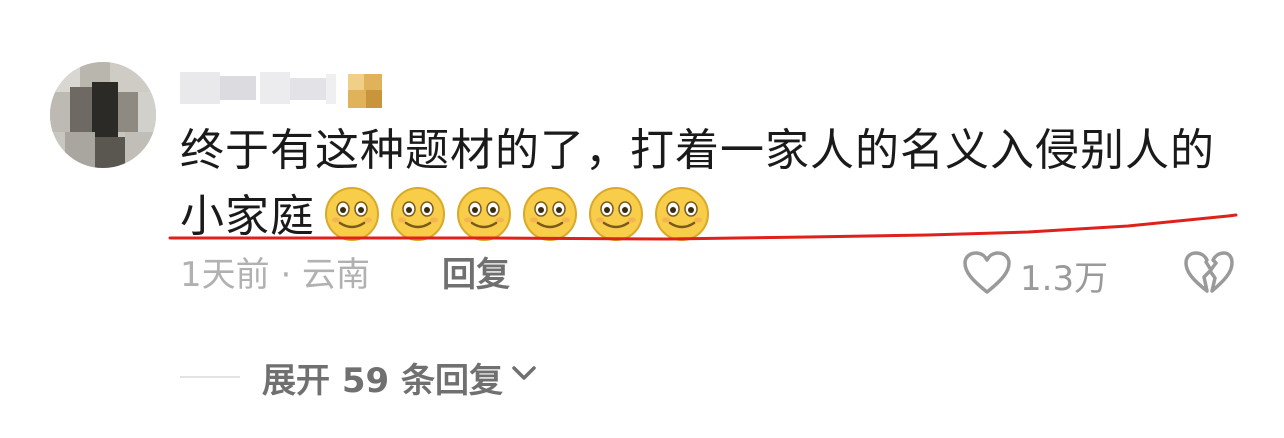 The height and width of the screenshot is (438, 1284). Describe the element at coordinates (275, 275) in the screenshot. I see `time-location: 1天前 · 云南` at that location.